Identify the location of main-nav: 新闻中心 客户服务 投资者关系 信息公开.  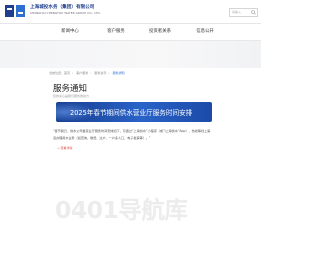
(130, 32).